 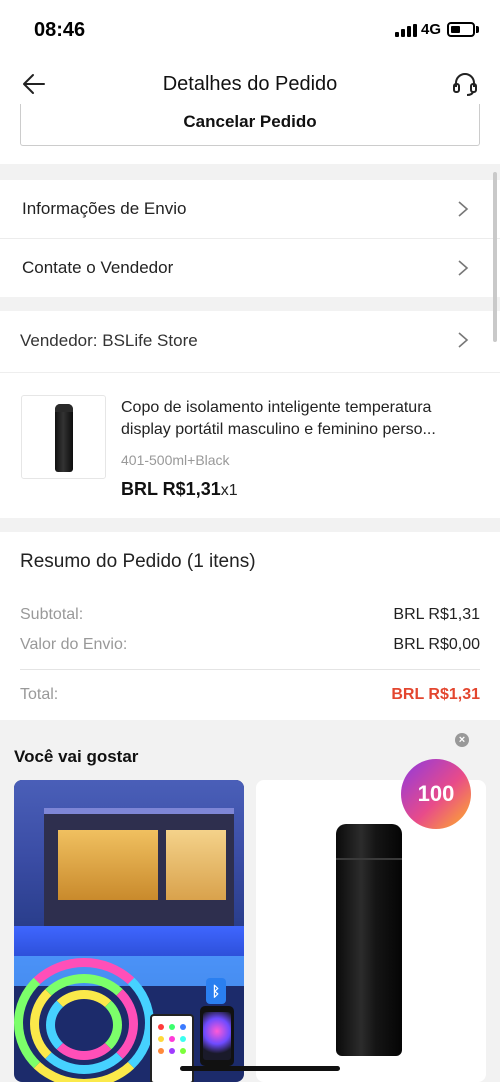 I want to click on bottle-cap-line, so click(x=369, y=859).